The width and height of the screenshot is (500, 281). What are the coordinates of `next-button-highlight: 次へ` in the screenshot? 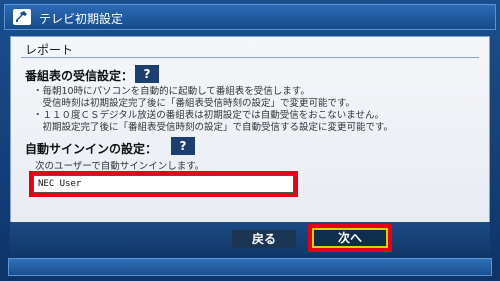 It's located at (350, 238).